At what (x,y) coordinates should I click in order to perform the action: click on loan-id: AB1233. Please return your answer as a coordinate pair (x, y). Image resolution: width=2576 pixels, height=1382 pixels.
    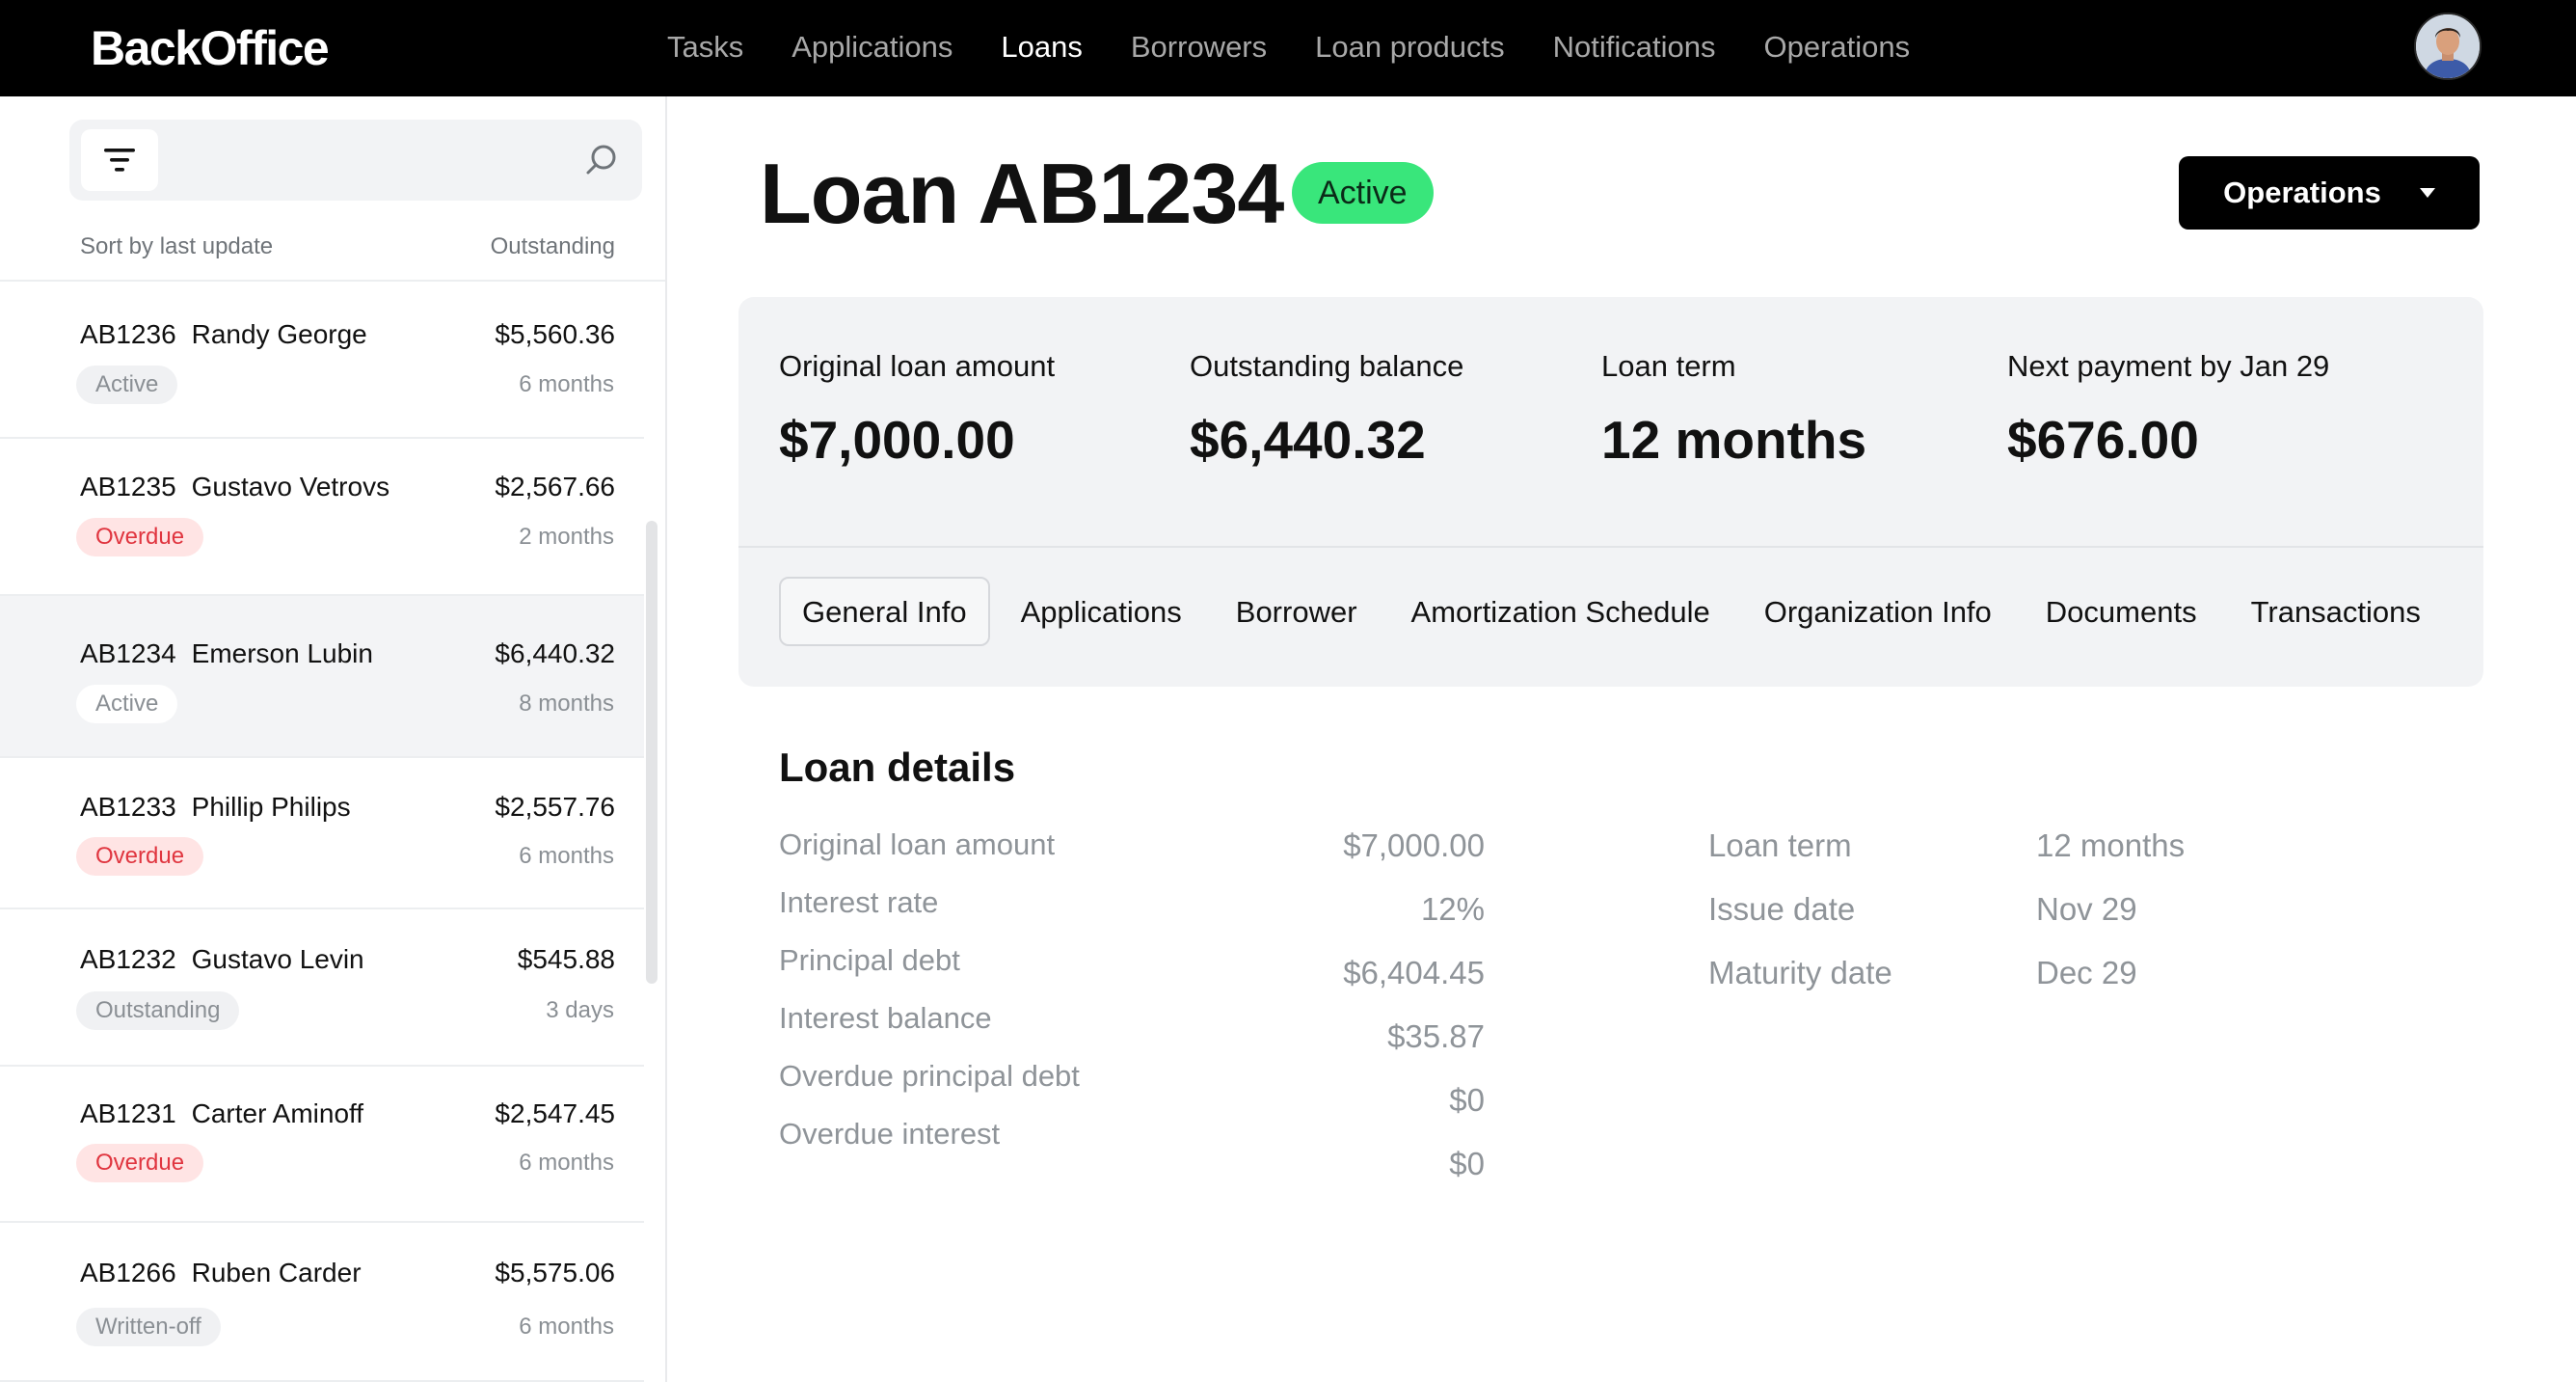
    Looking at the image, I should click on (128, 807).